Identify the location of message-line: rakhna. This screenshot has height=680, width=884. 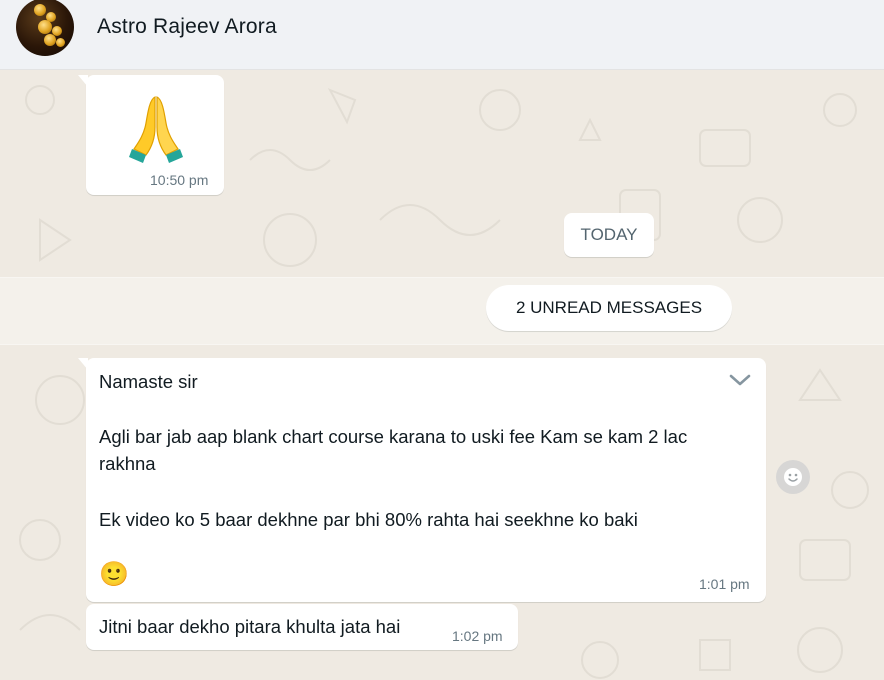
(127, 463).